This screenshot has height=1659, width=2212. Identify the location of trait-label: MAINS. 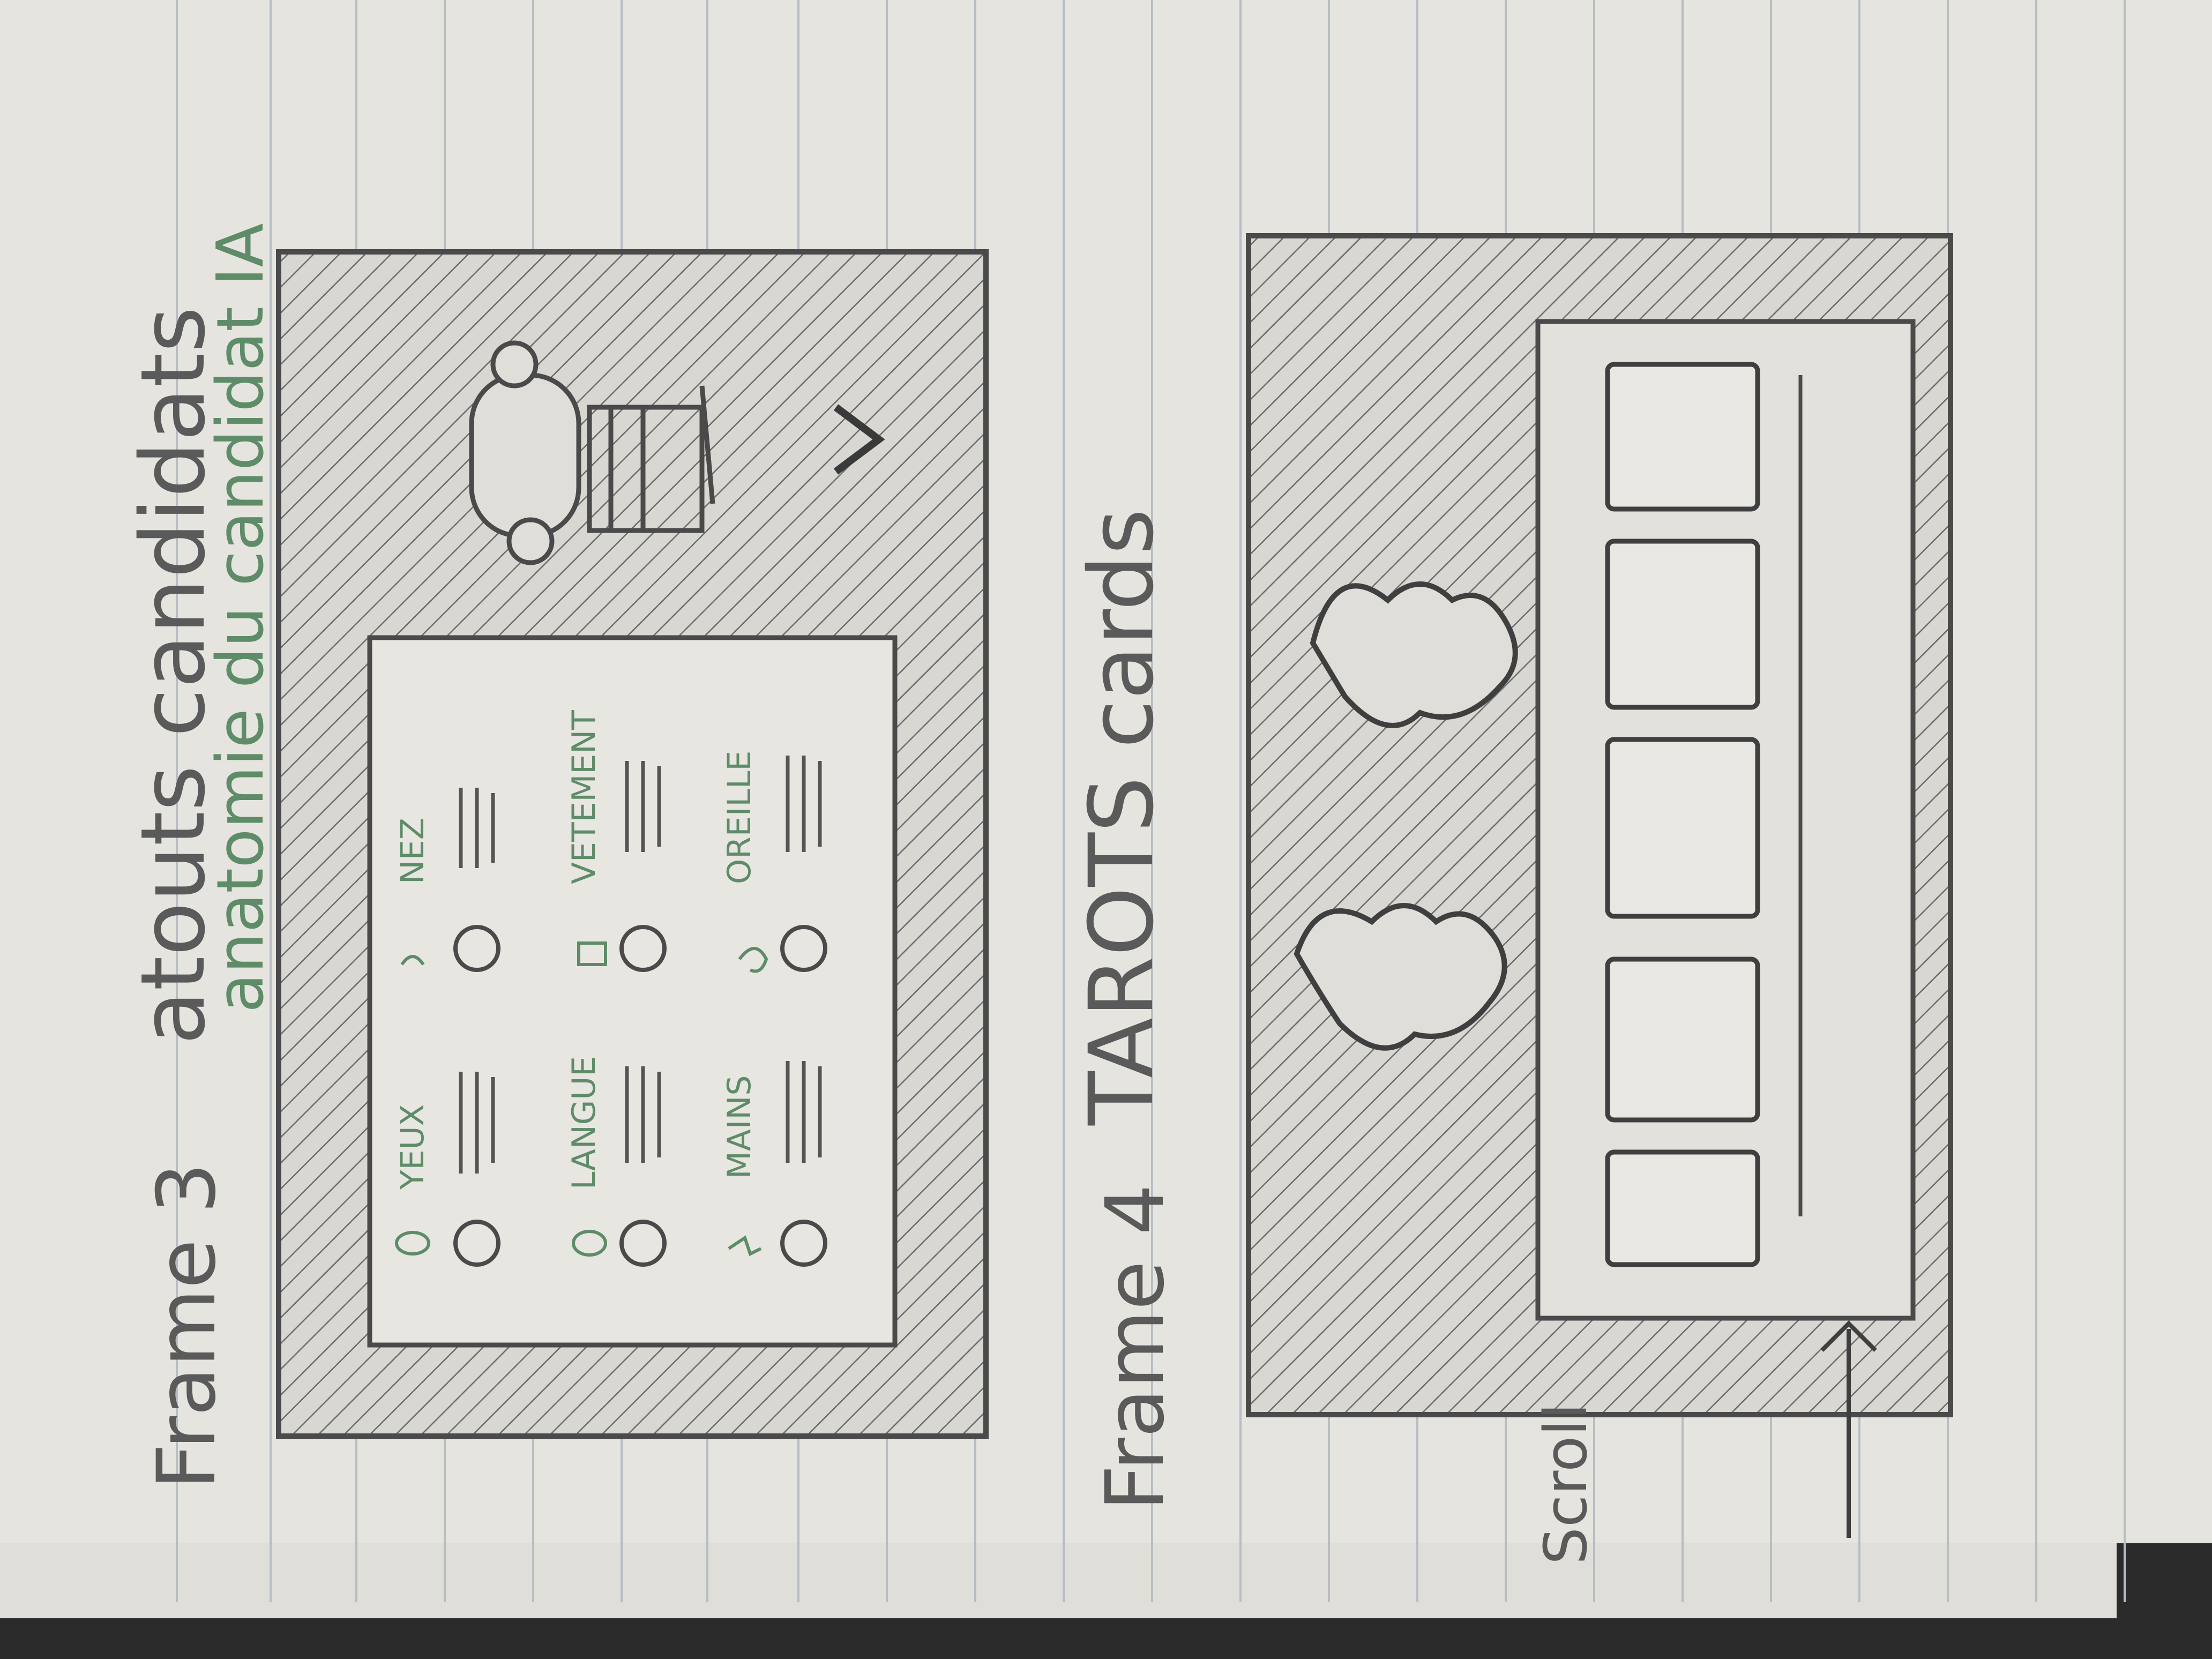
(739, 1127).